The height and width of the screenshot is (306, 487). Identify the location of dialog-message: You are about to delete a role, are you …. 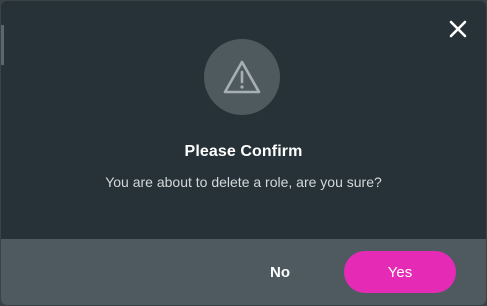
(243, 182).